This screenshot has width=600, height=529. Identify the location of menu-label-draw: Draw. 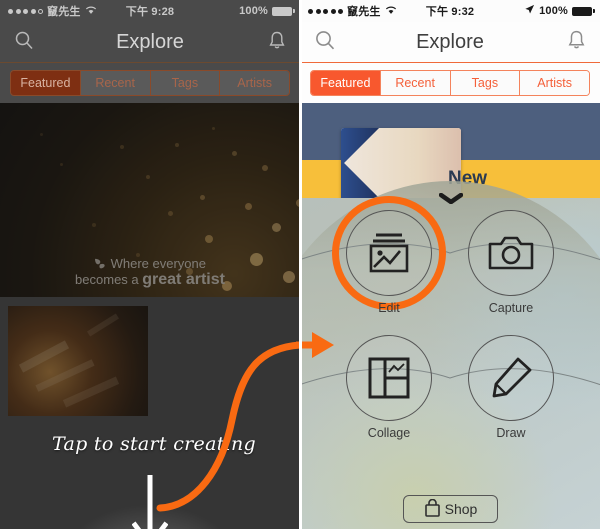
(511, 433).